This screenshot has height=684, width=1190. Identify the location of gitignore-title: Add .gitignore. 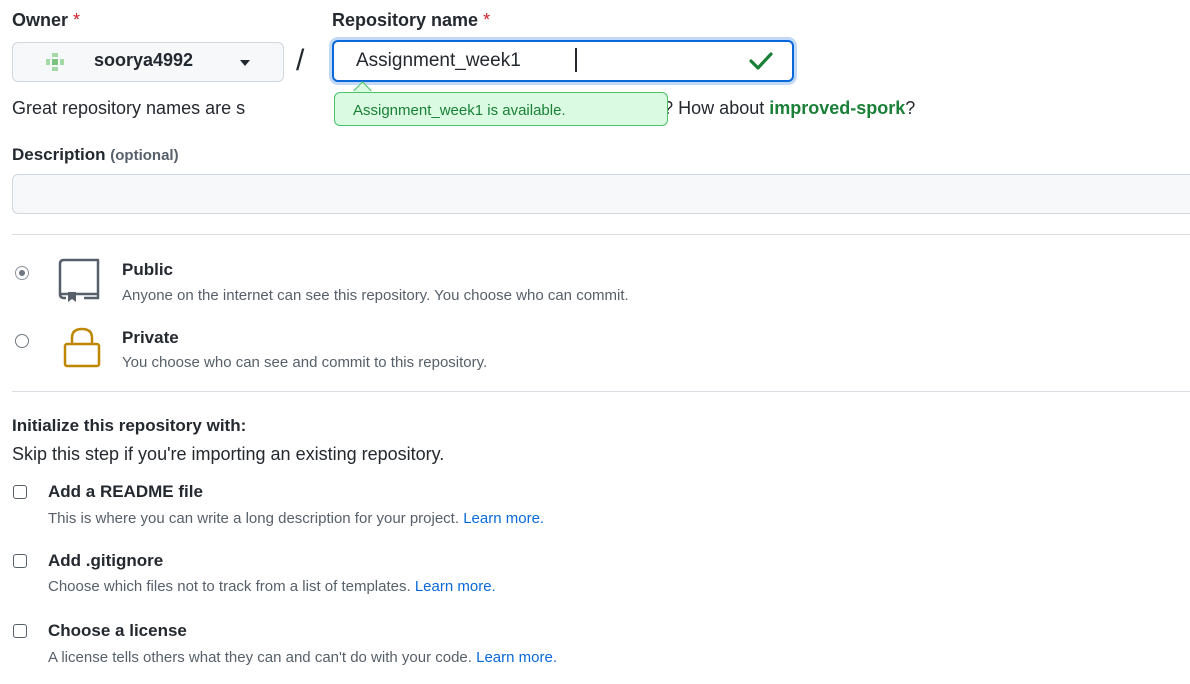
(106, 560).